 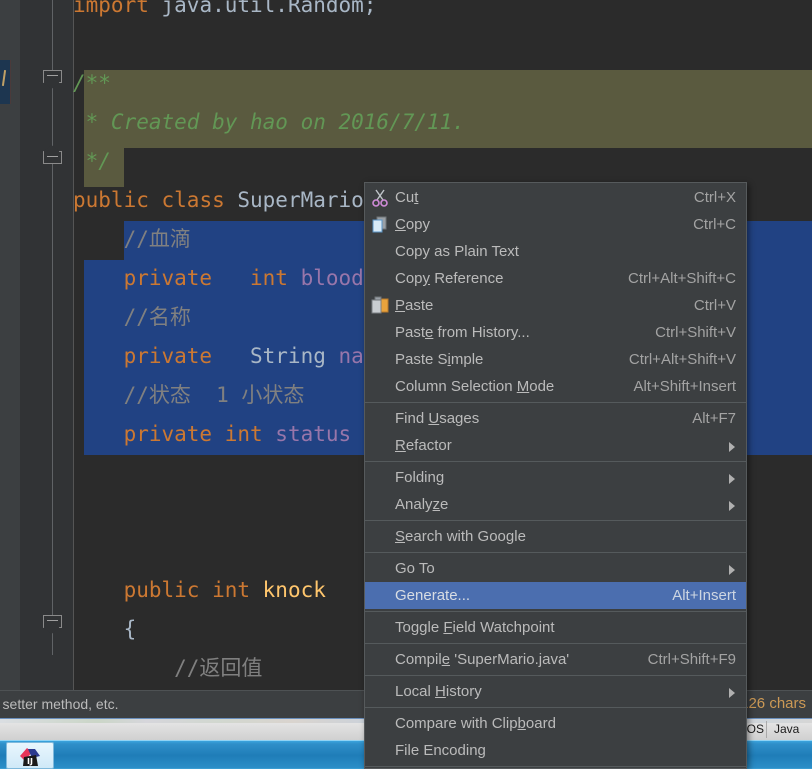 I want to click on menu-item-shortcut: Alt+Shift+Insert, so click(x=684, y=386).